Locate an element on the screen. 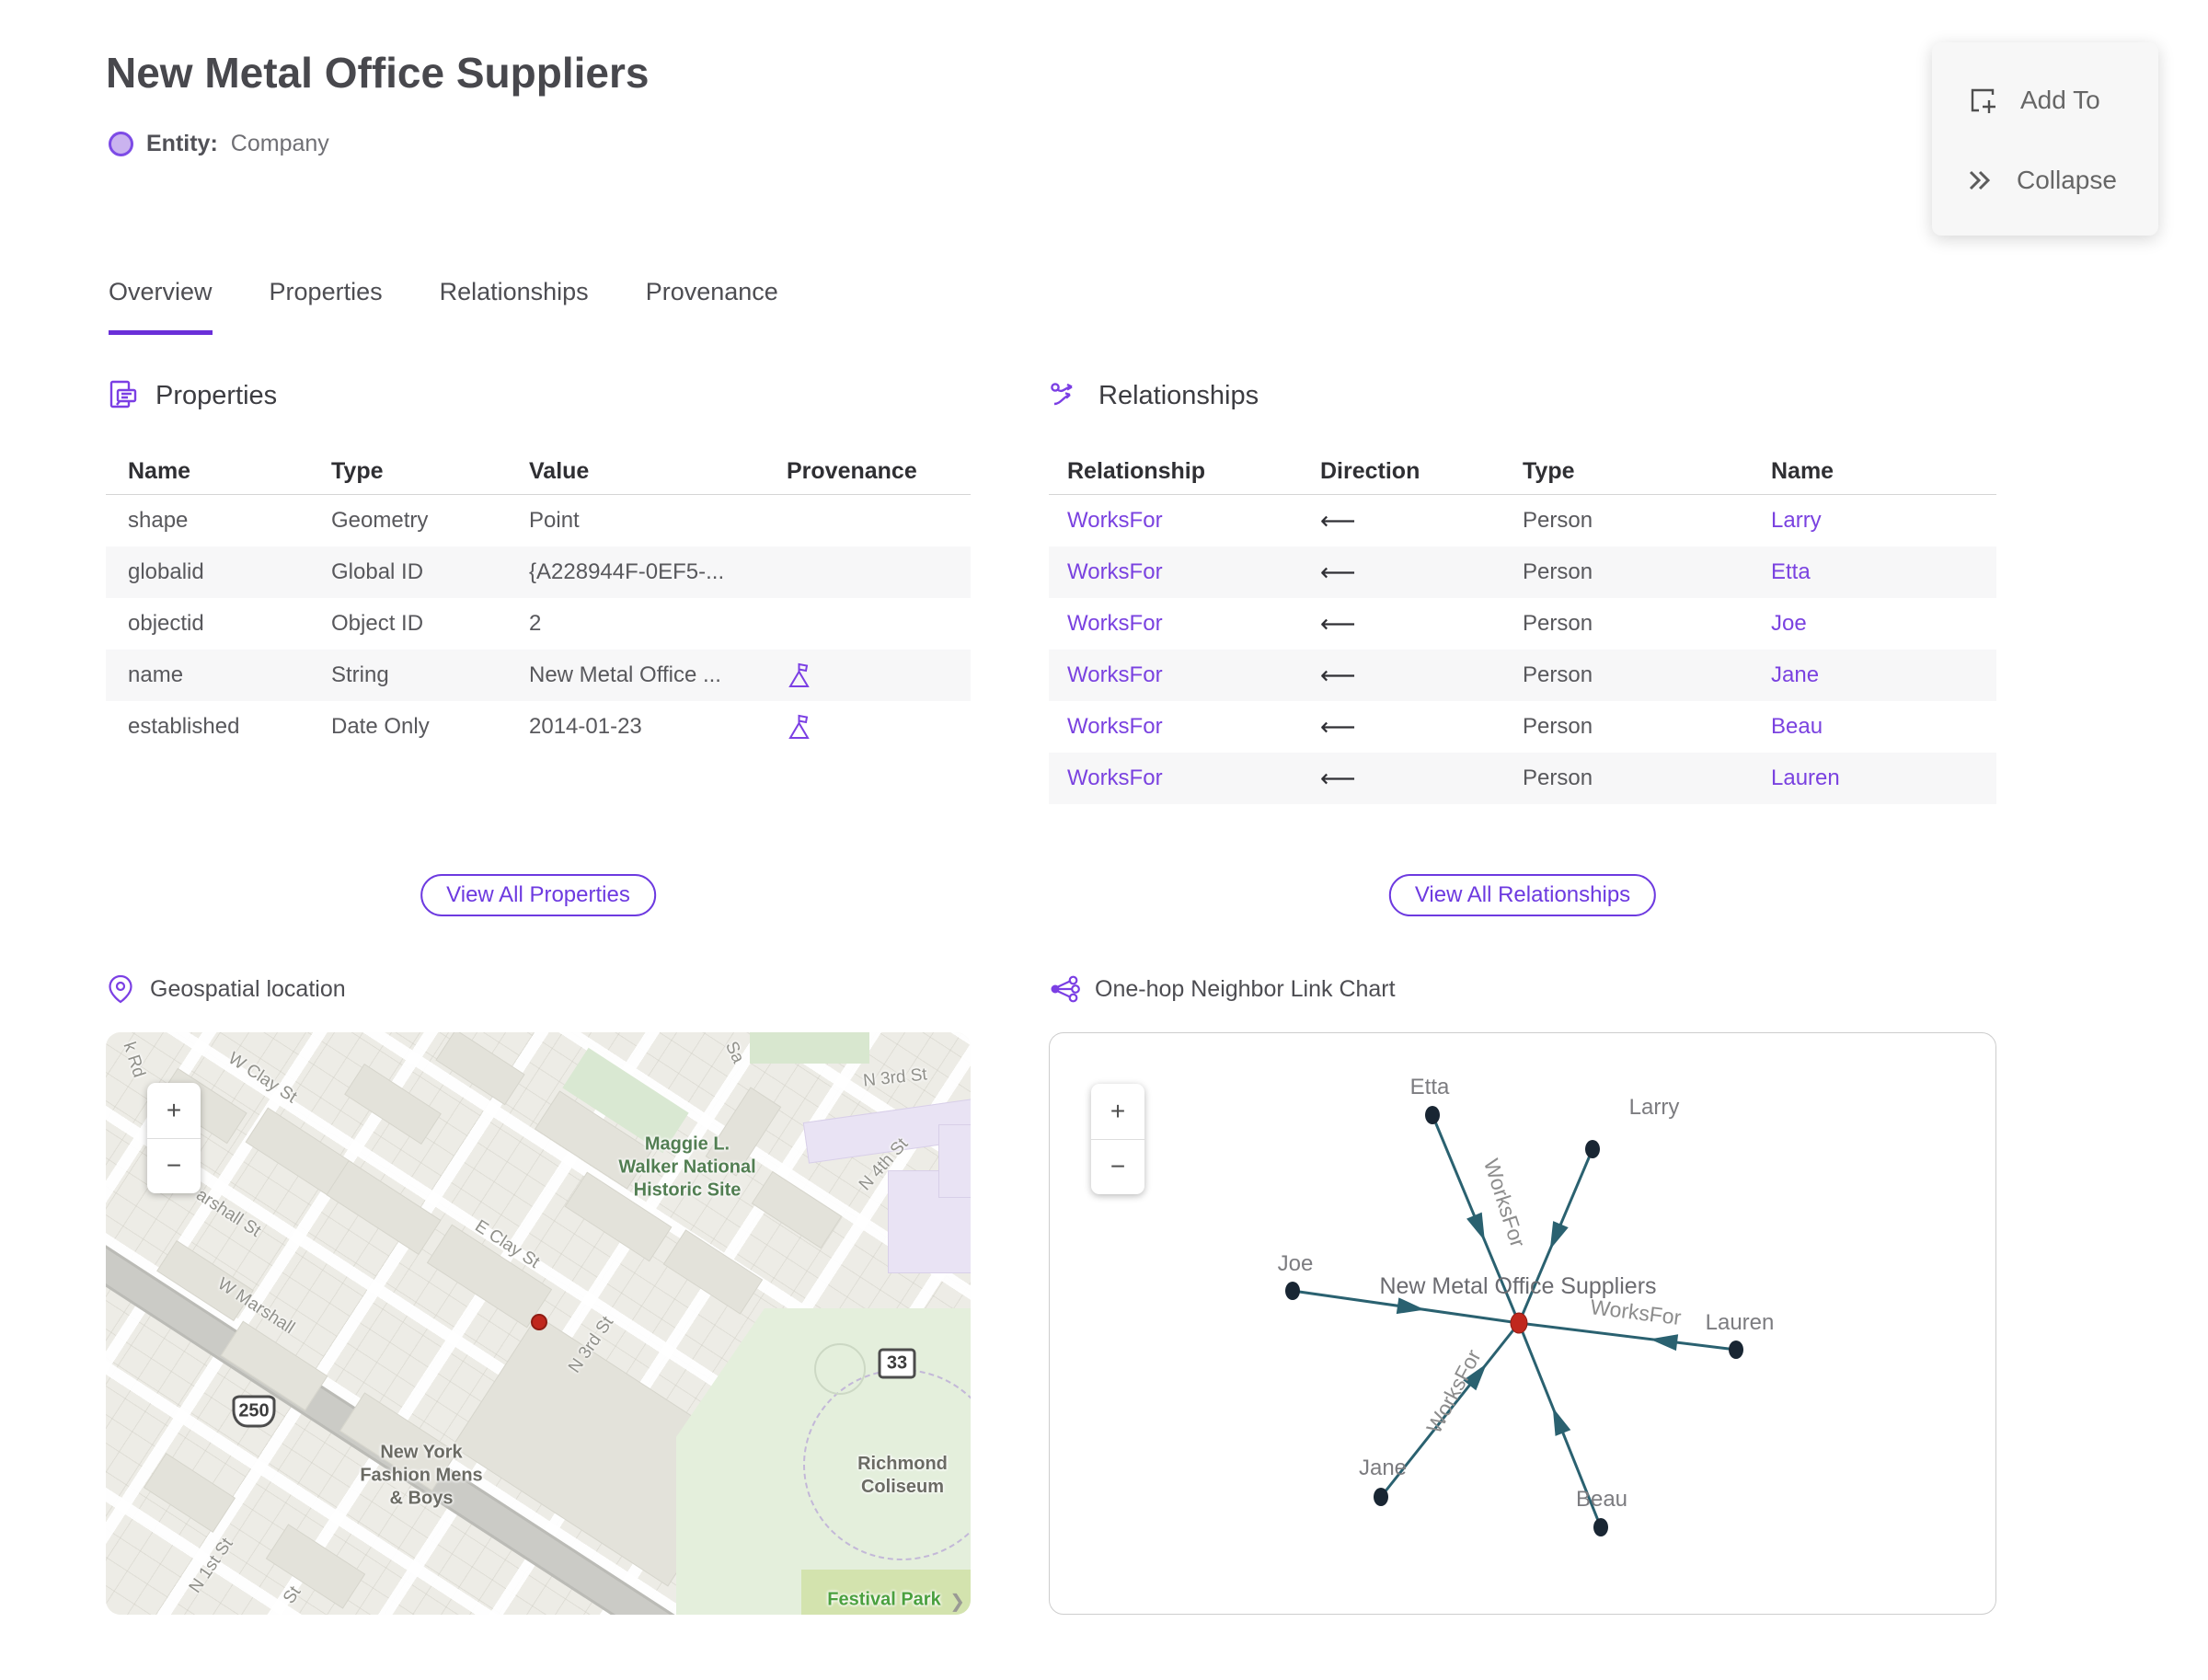 This screenshot has height=1680, width=2208. graph-node-label: Beau is located at coordinates (1601, 1499).